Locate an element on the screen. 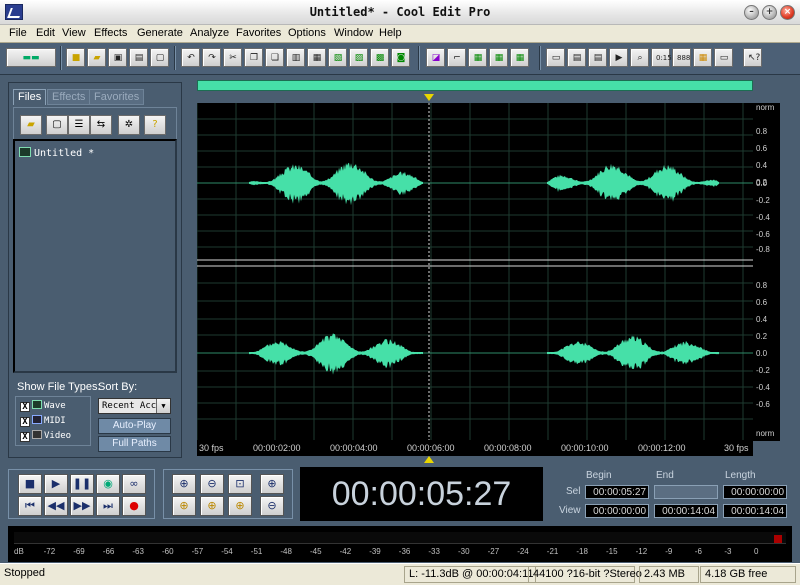  cut-button: ✂ is located at coordinates (232, 57).